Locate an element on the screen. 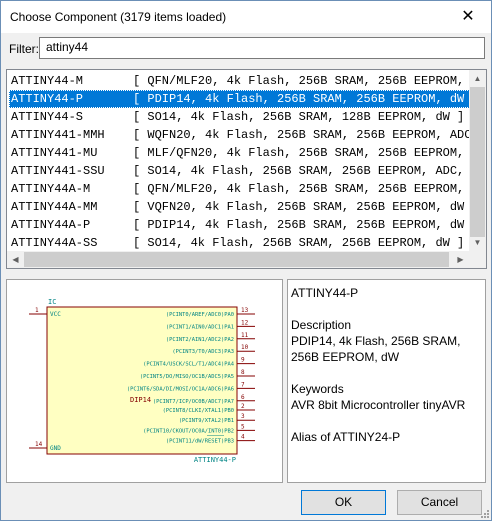 This screenshot has width=492, height=521. description-line-1: PDIP14, 4k Flash, 256B SRAM, is located at coordinates (376, 341).